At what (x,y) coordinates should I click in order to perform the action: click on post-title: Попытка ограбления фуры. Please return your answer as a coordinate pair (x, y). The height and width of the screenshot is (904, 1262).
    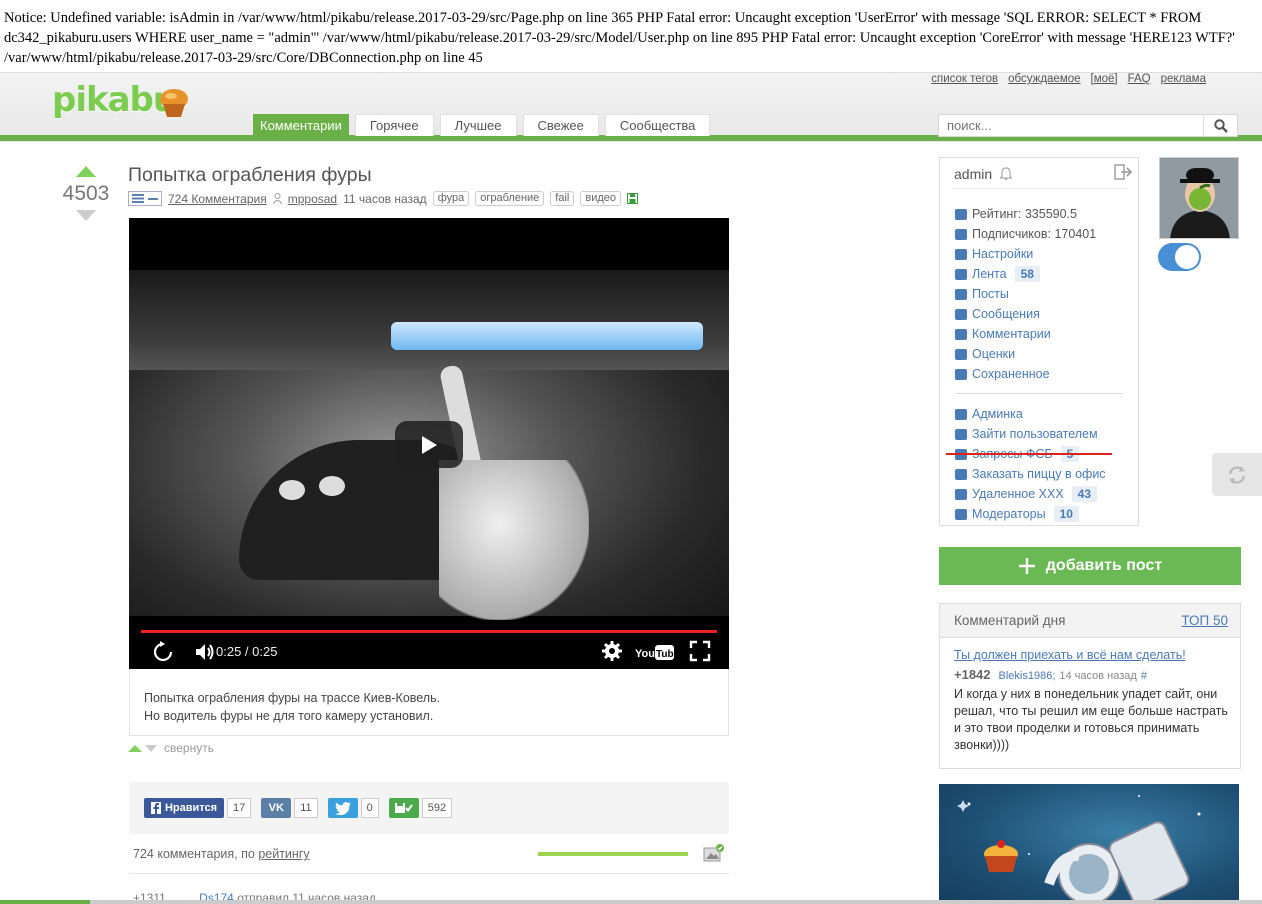
    Looking at the image, I should click on (250, 175).